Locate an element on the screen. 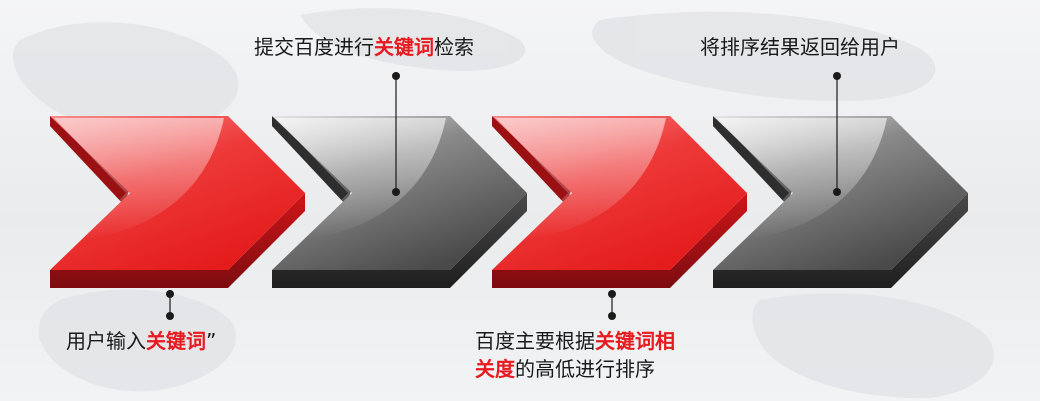 This screenshot has width=1040, height=401. connector-step-3-end-dot is located at coordinates (612, 316).